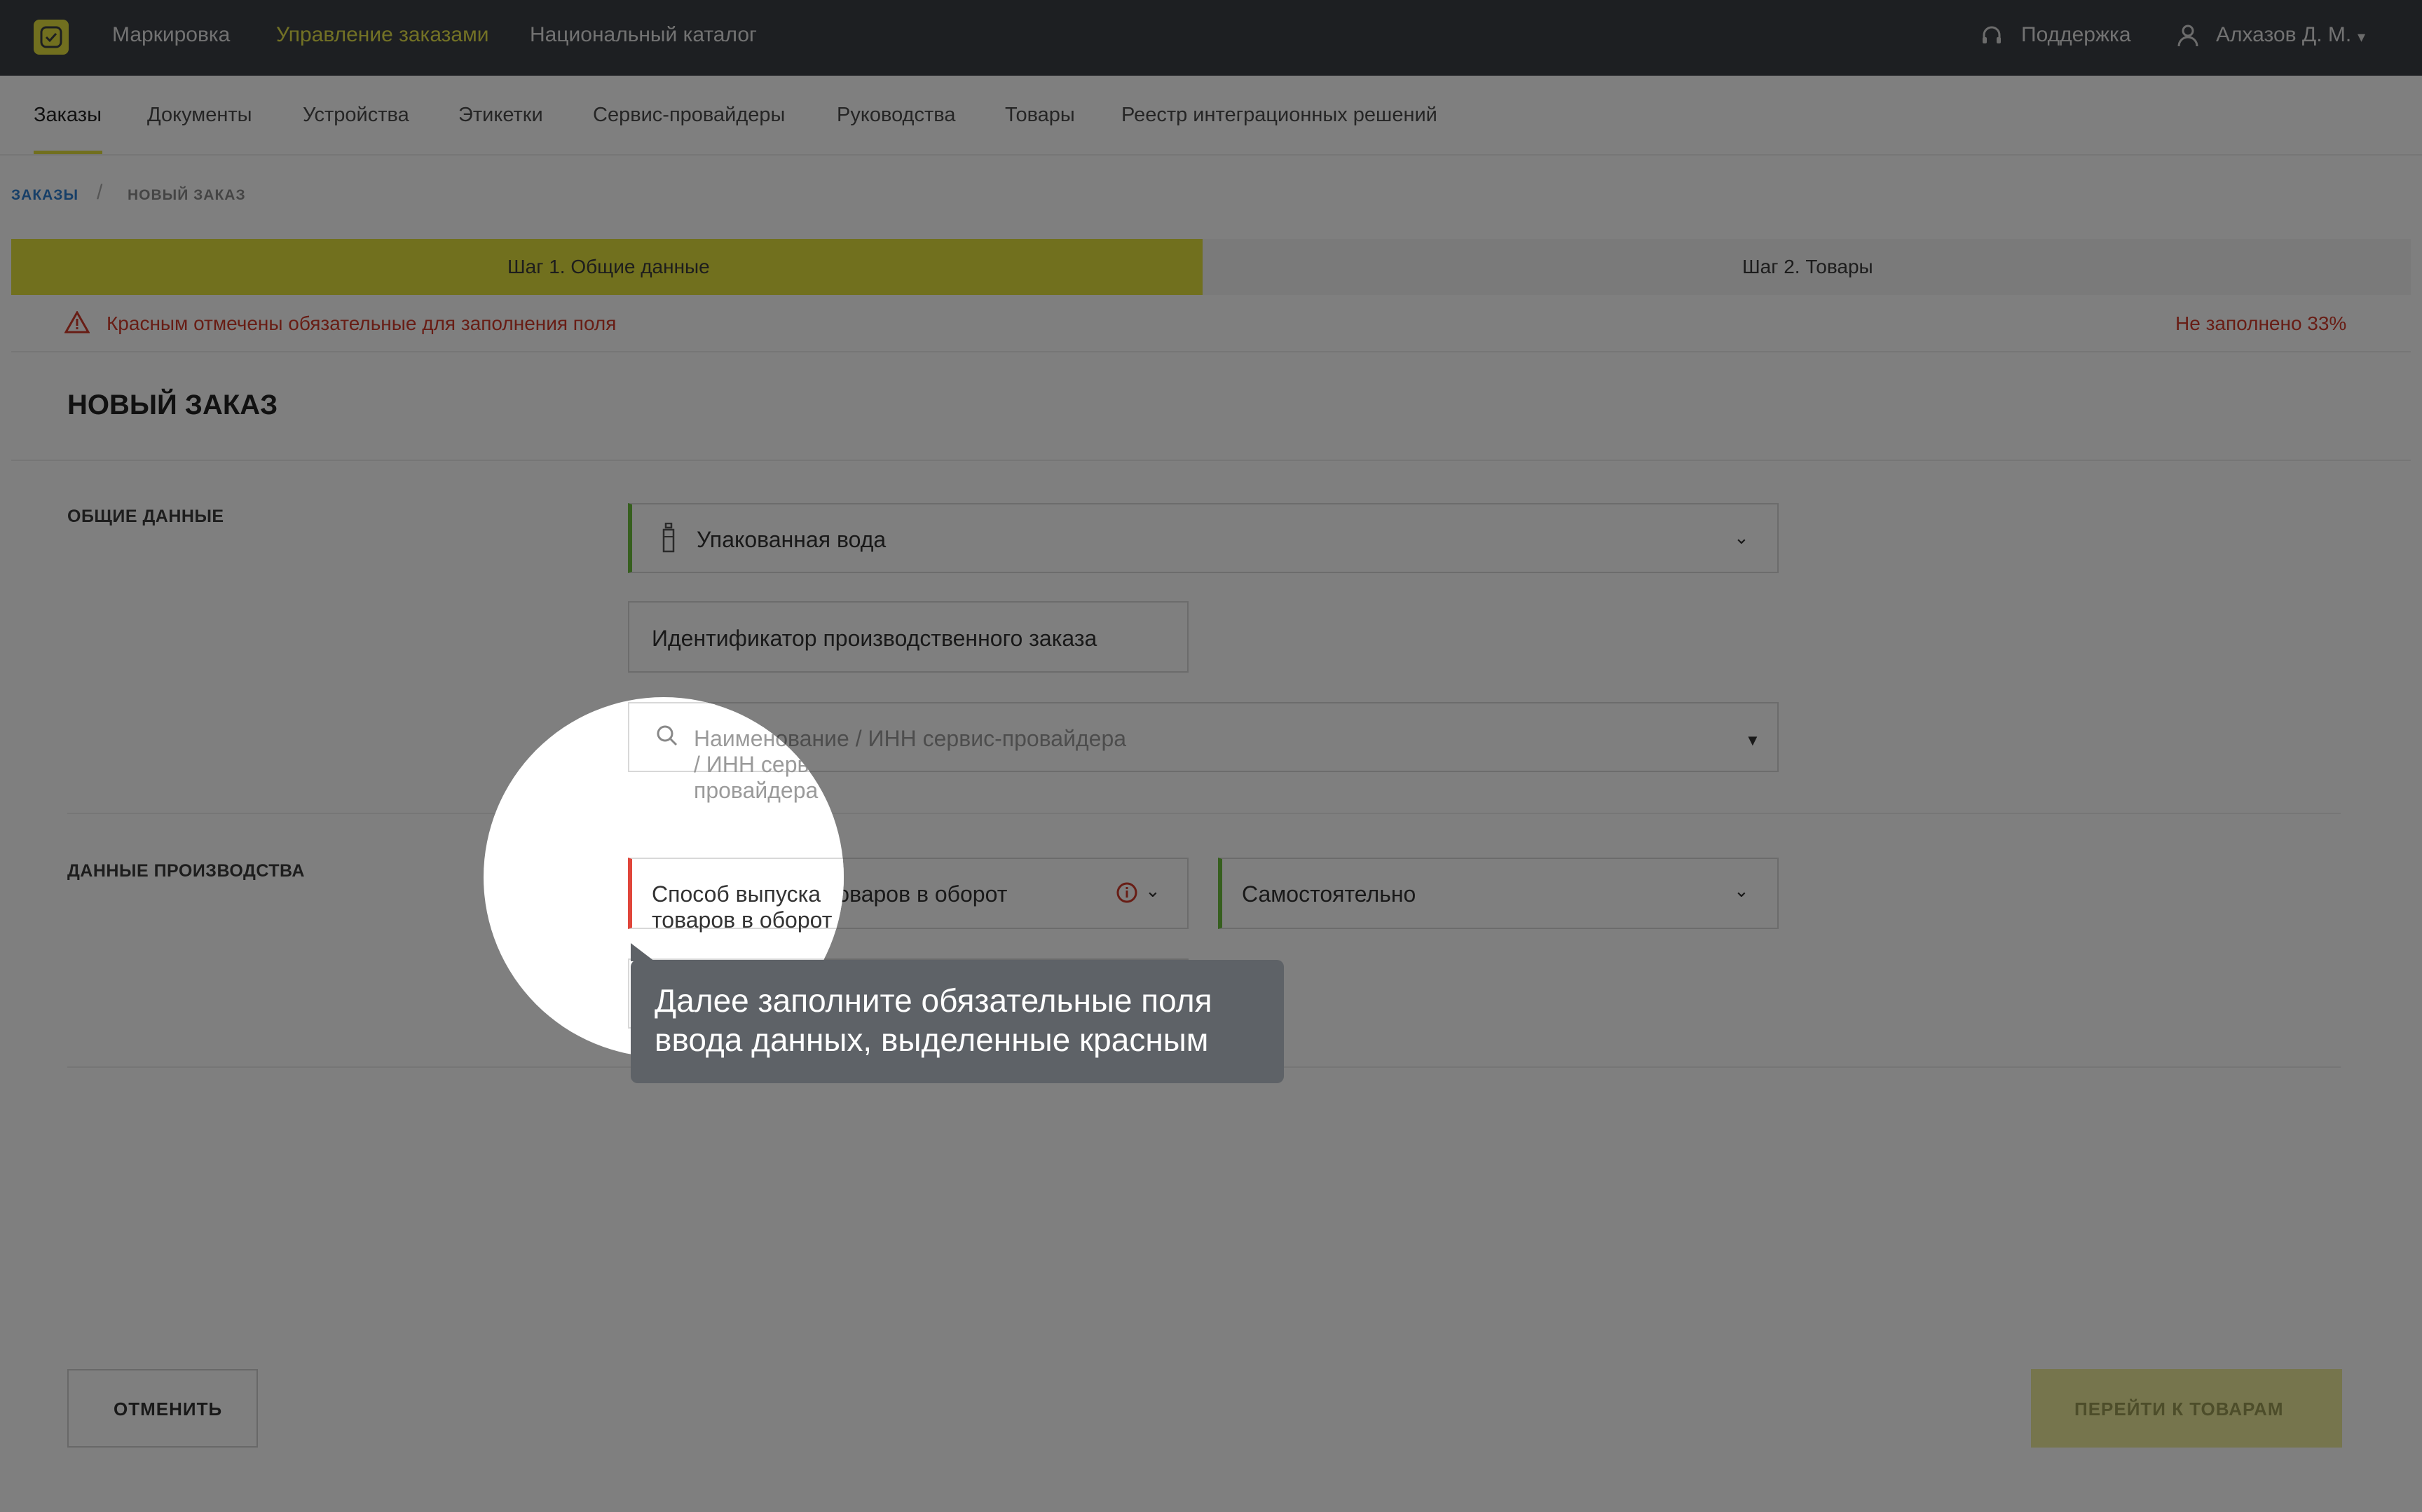 This screenshot has height=1512, width=2422. Describe the element at coordinates (932, 1040) in the screenshot. I see `tooltip-line-2: ввода данных, выделенные красным` at that location.